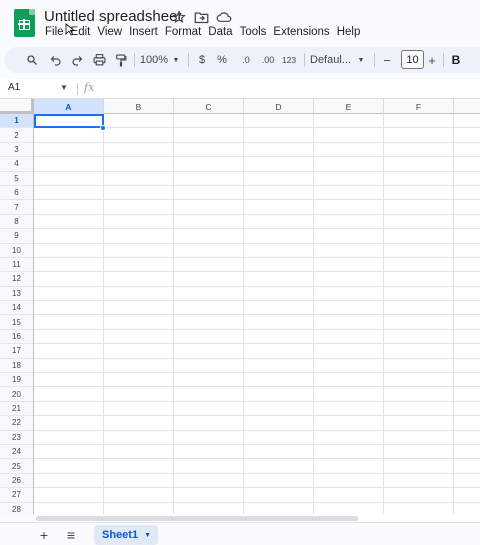 This screenshot has width=480, height=545. Describe the element at coordinates (16, 351) in the screenshot. I see `row-header-17: 17` at that location.